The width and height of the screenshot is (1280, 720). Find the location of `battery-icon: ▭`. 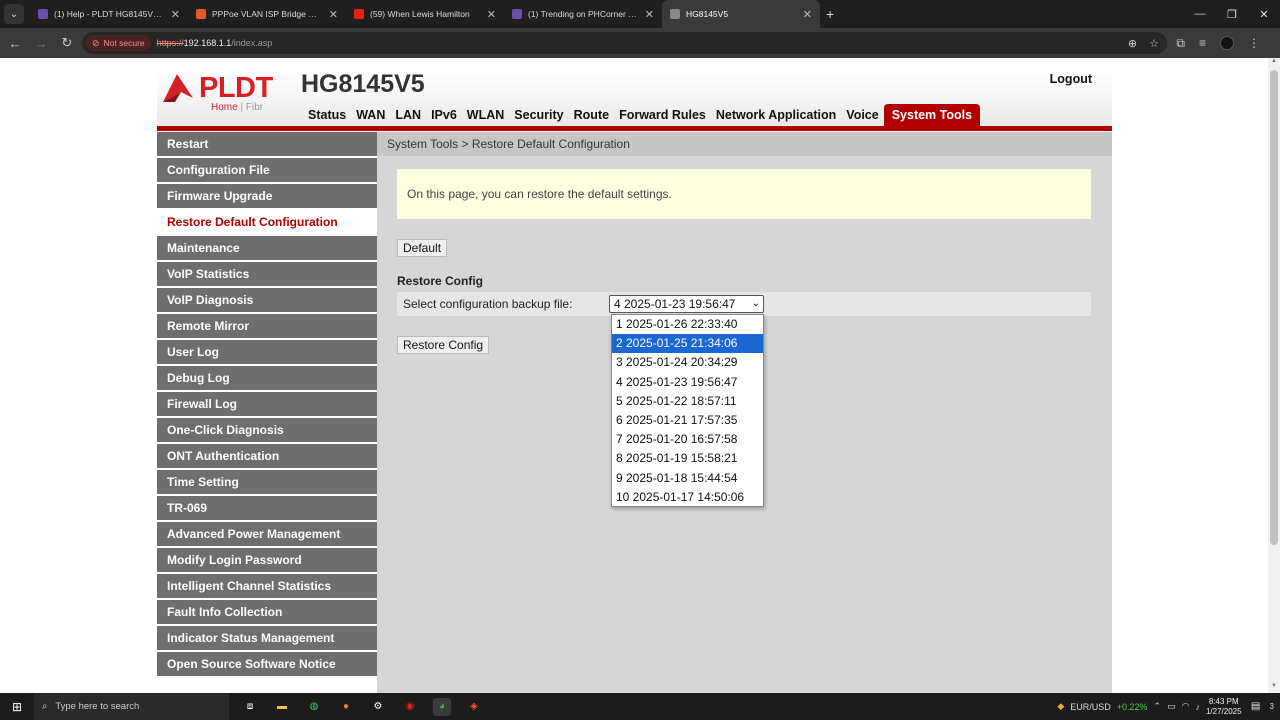

battery-icon: ▭ is located at coordinates (1171, 706).